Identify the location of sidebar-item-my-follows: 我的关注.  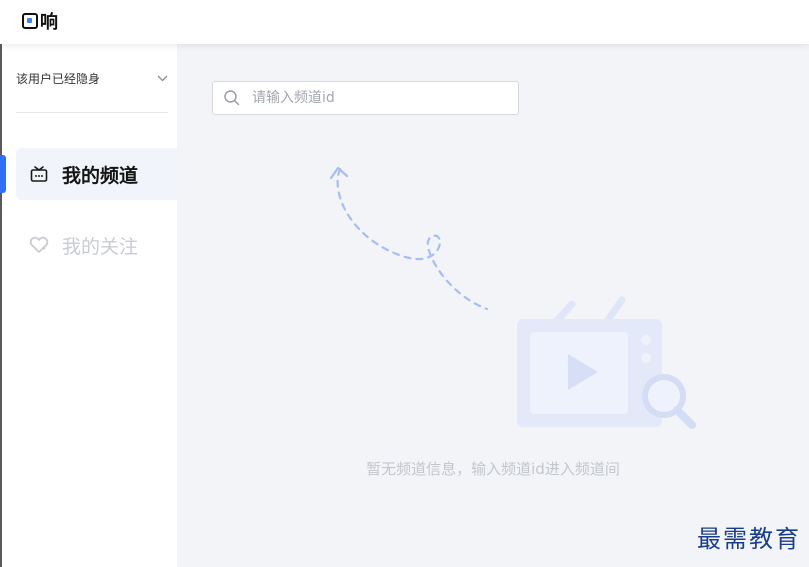
(96, 245).